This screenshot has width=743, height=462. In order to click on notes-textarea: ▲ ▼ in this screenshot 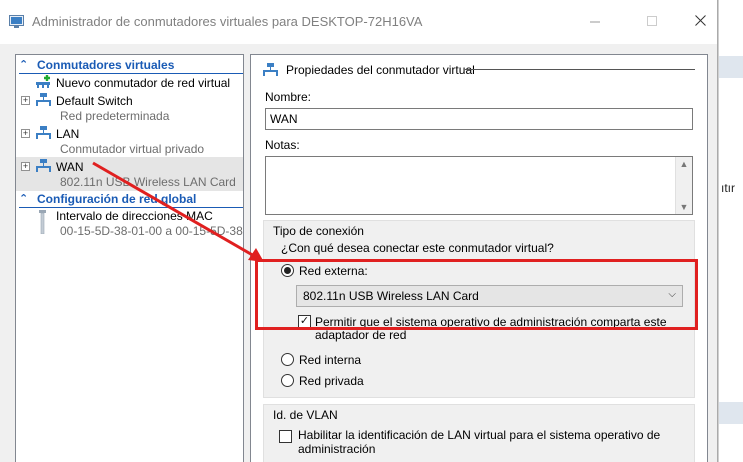, I will do `click(479, 185)`.